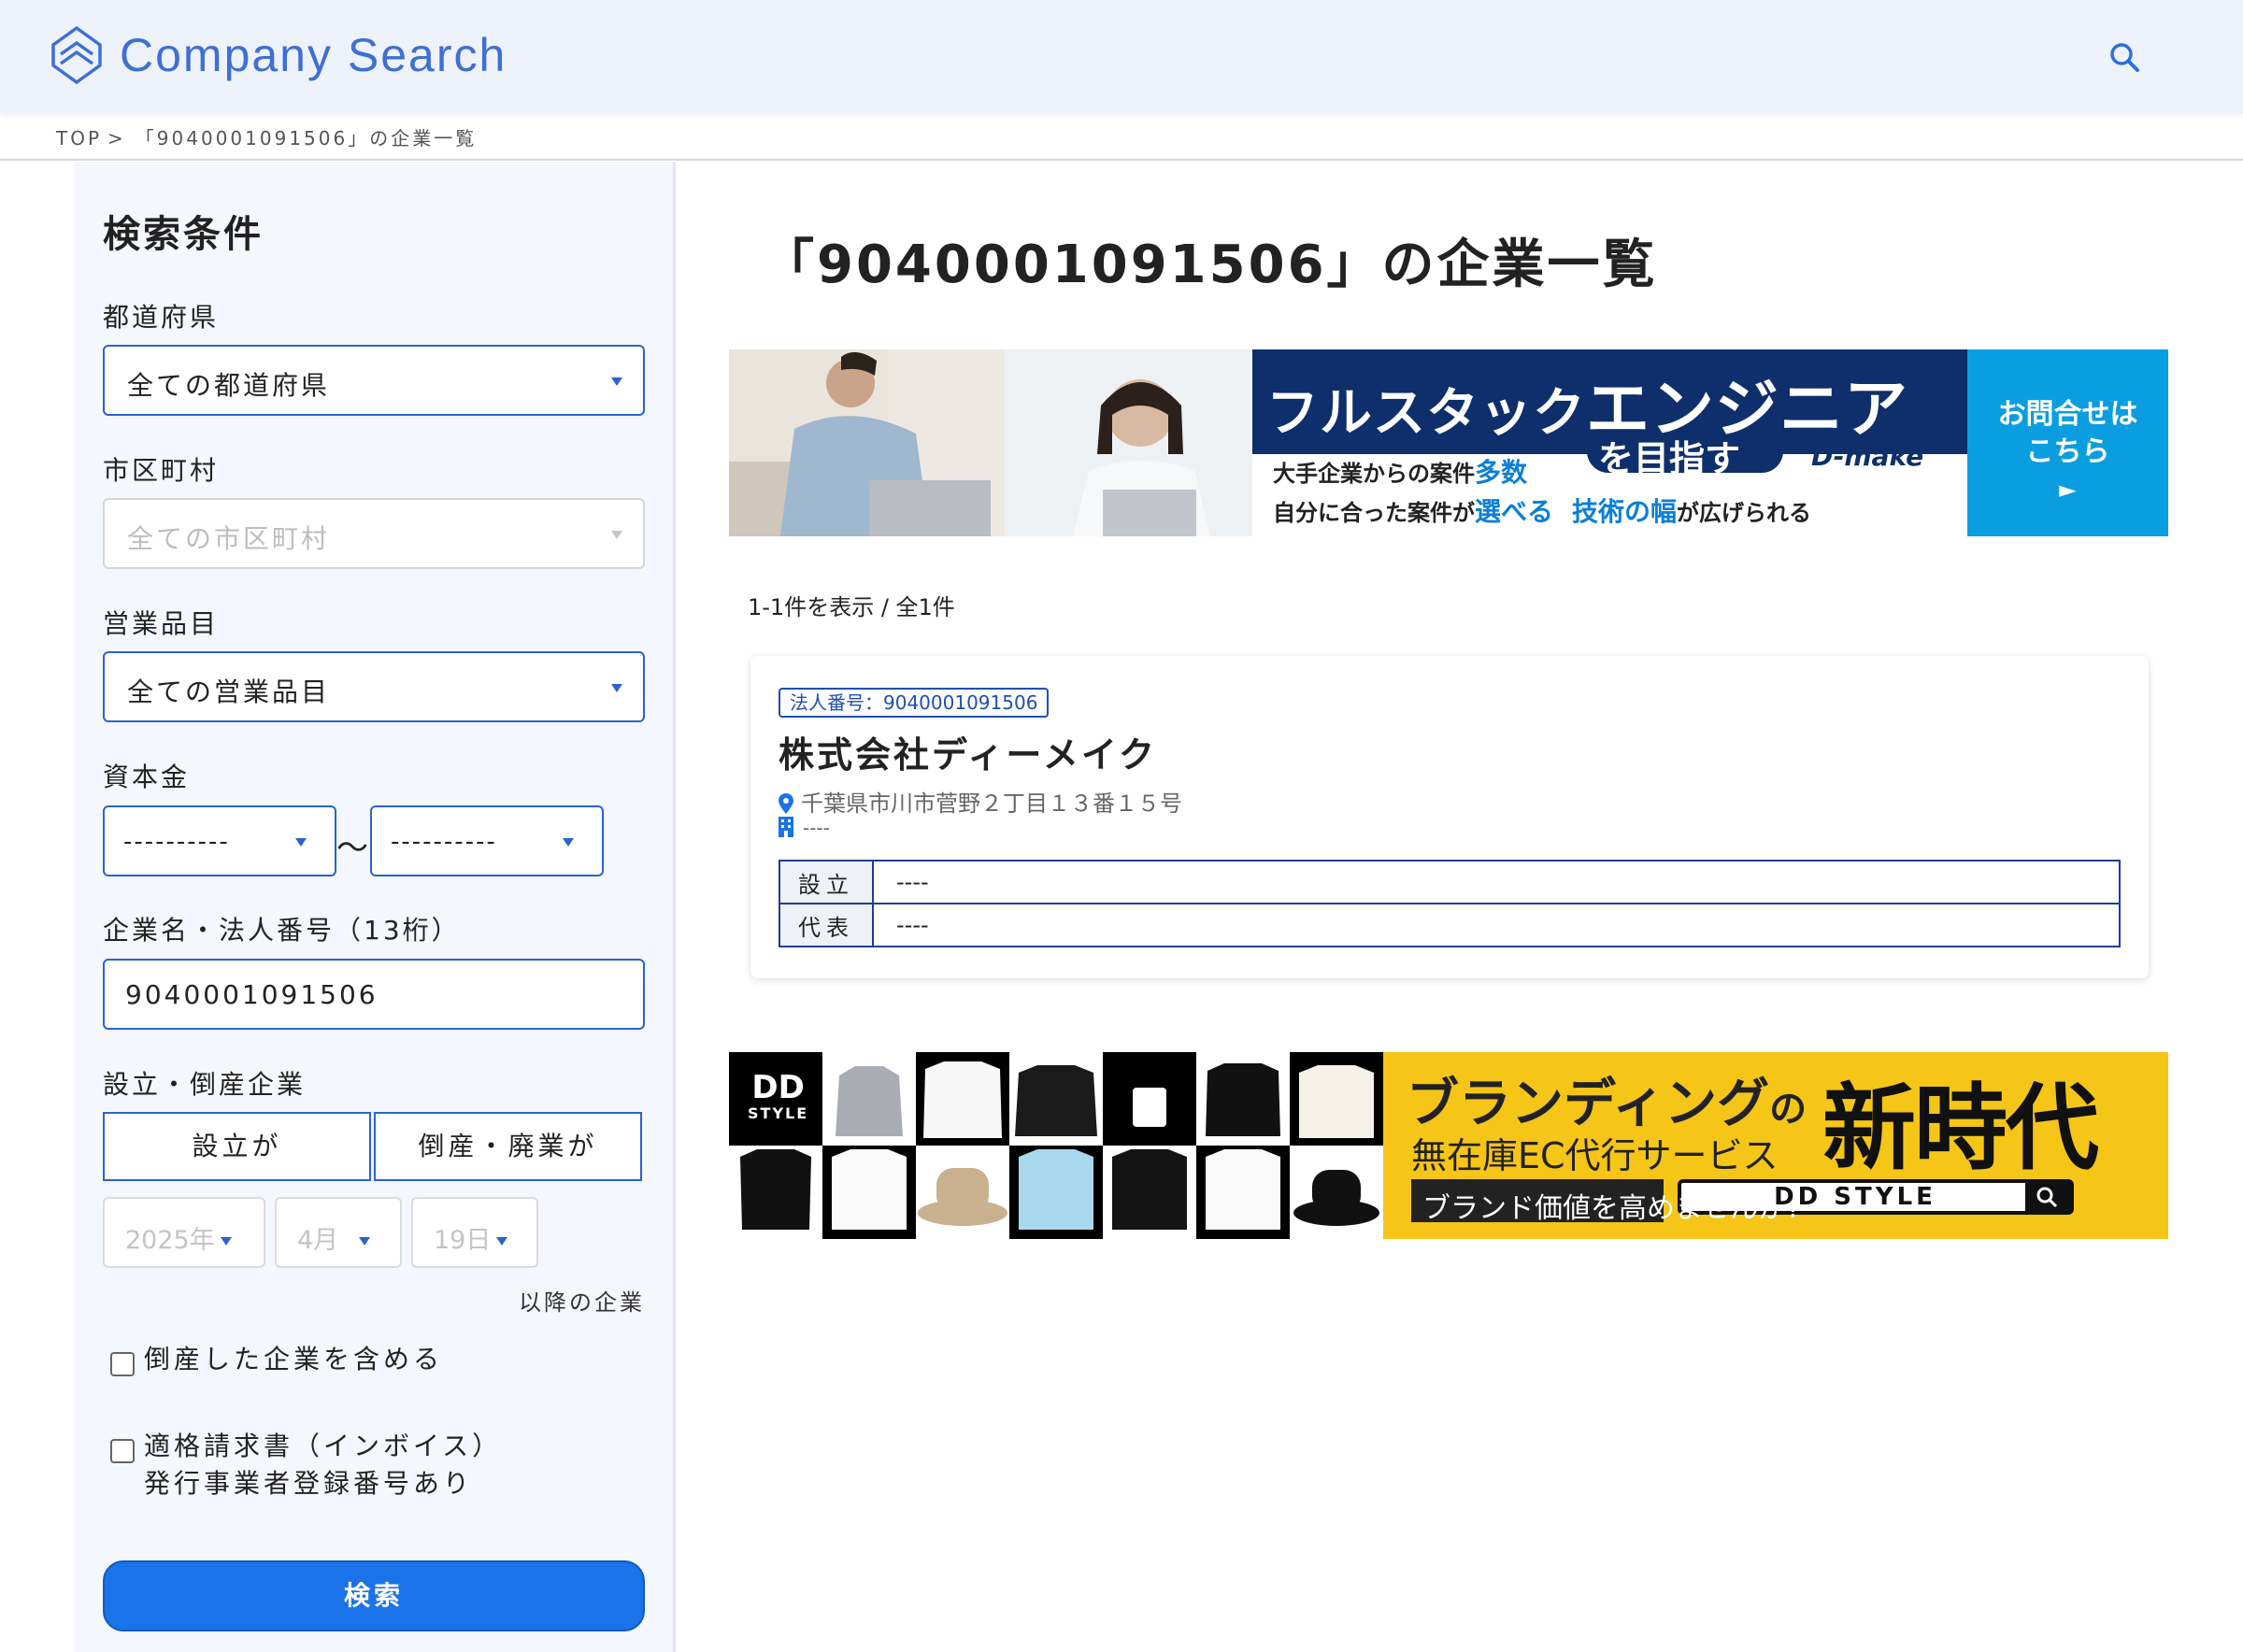 The width and height of the screenshot is (2243, 1652). What do you see at coordinates (318, 1240) in the screenshot?
I see `month-value: 4月` at bounding box center [318, 1240].